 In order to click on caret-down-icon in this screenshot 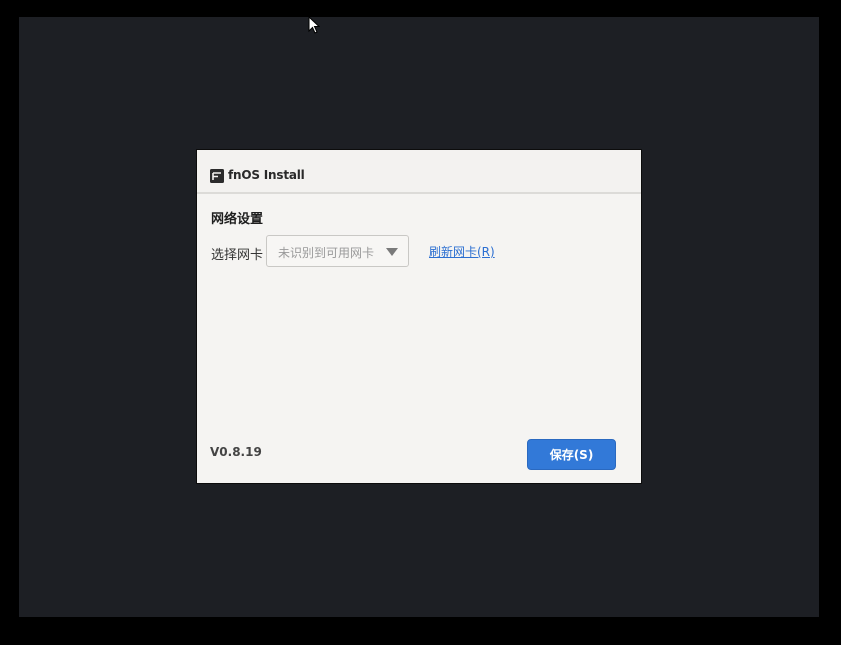, I will do `click(392, 252)`.